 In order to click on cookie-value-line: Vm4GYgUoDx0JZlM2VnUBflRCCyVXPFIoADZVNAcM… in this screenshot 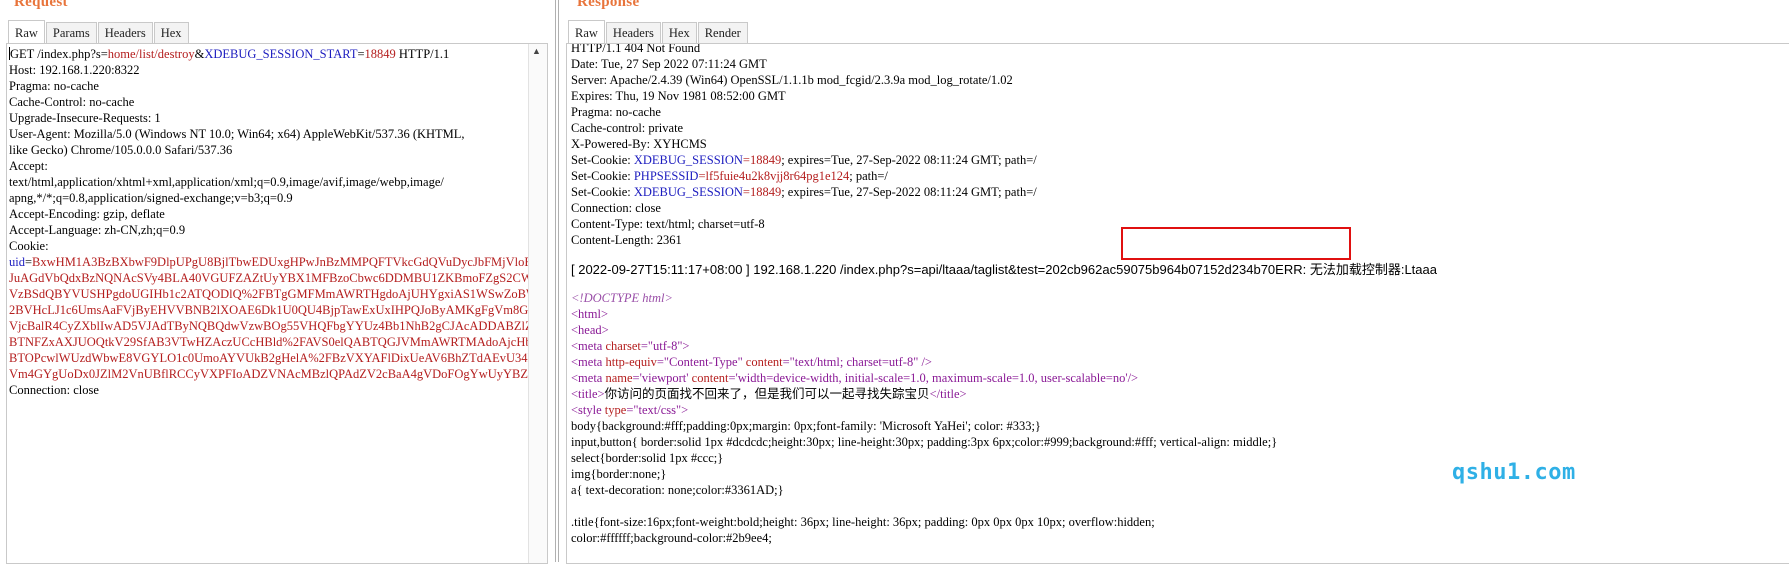, I will do `click(278, 374)`.